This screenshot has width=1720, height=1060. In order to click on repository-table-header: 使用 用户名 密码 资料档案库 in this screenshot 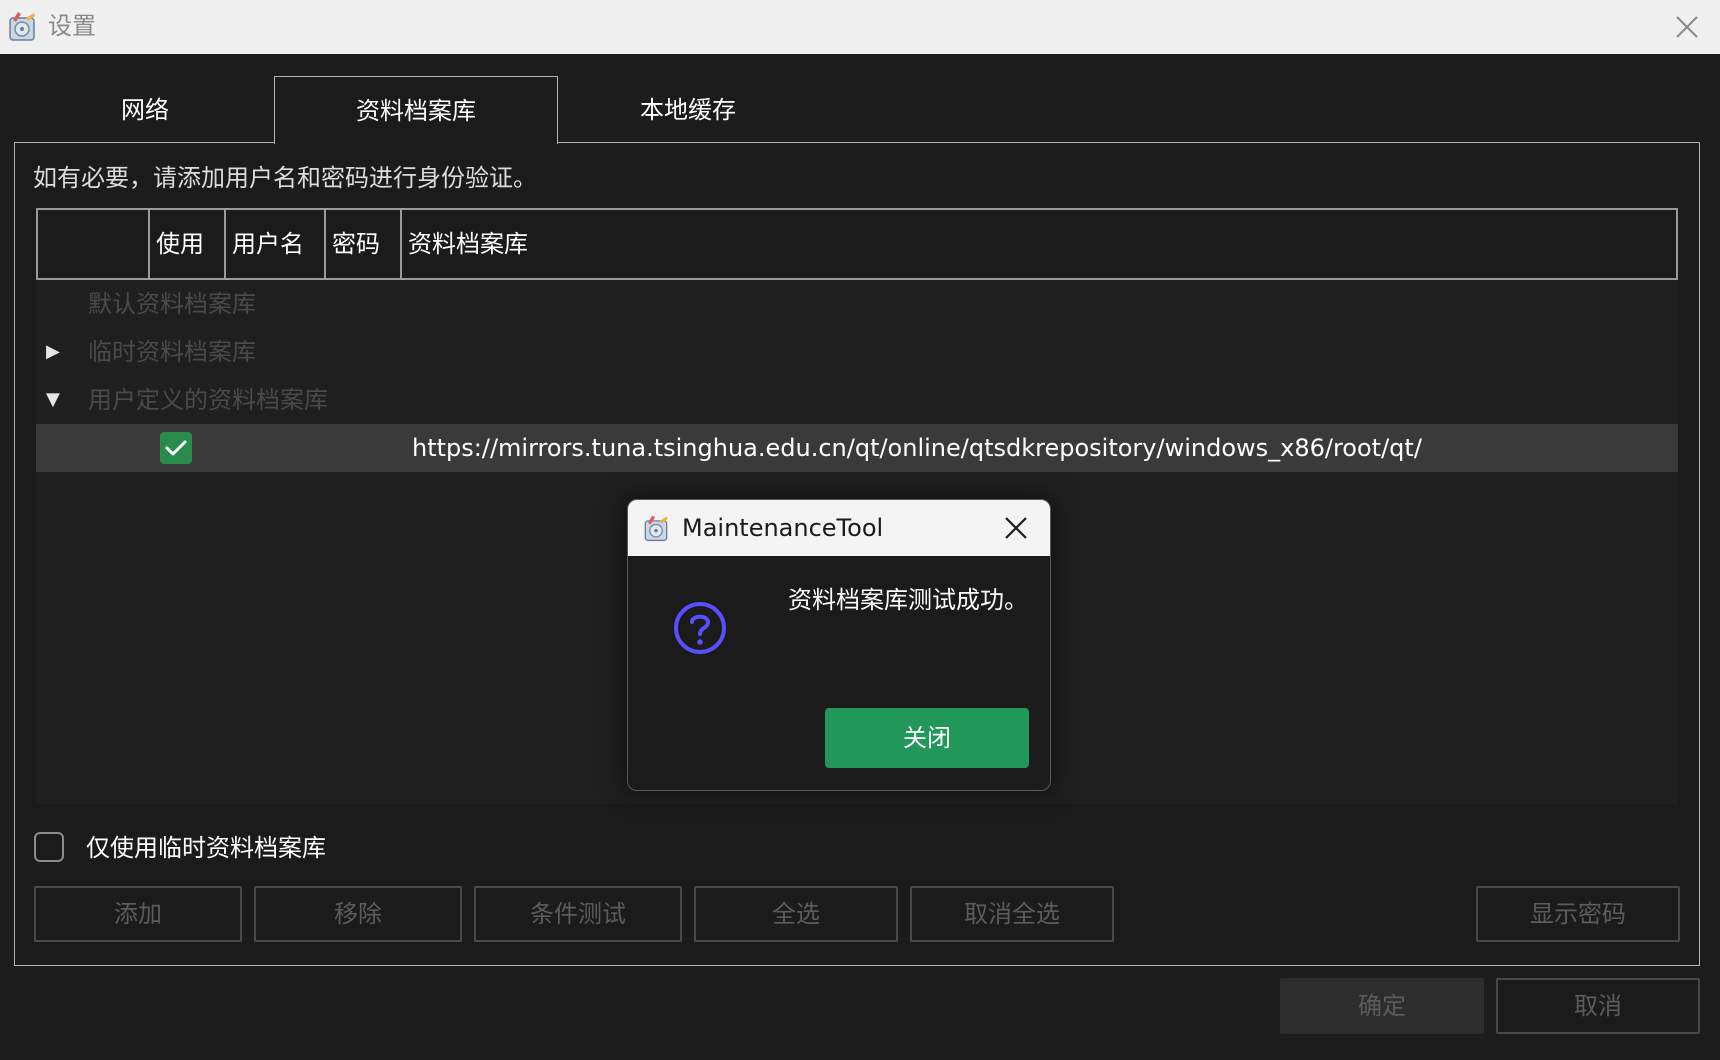, I will do `click(857, 244)`.